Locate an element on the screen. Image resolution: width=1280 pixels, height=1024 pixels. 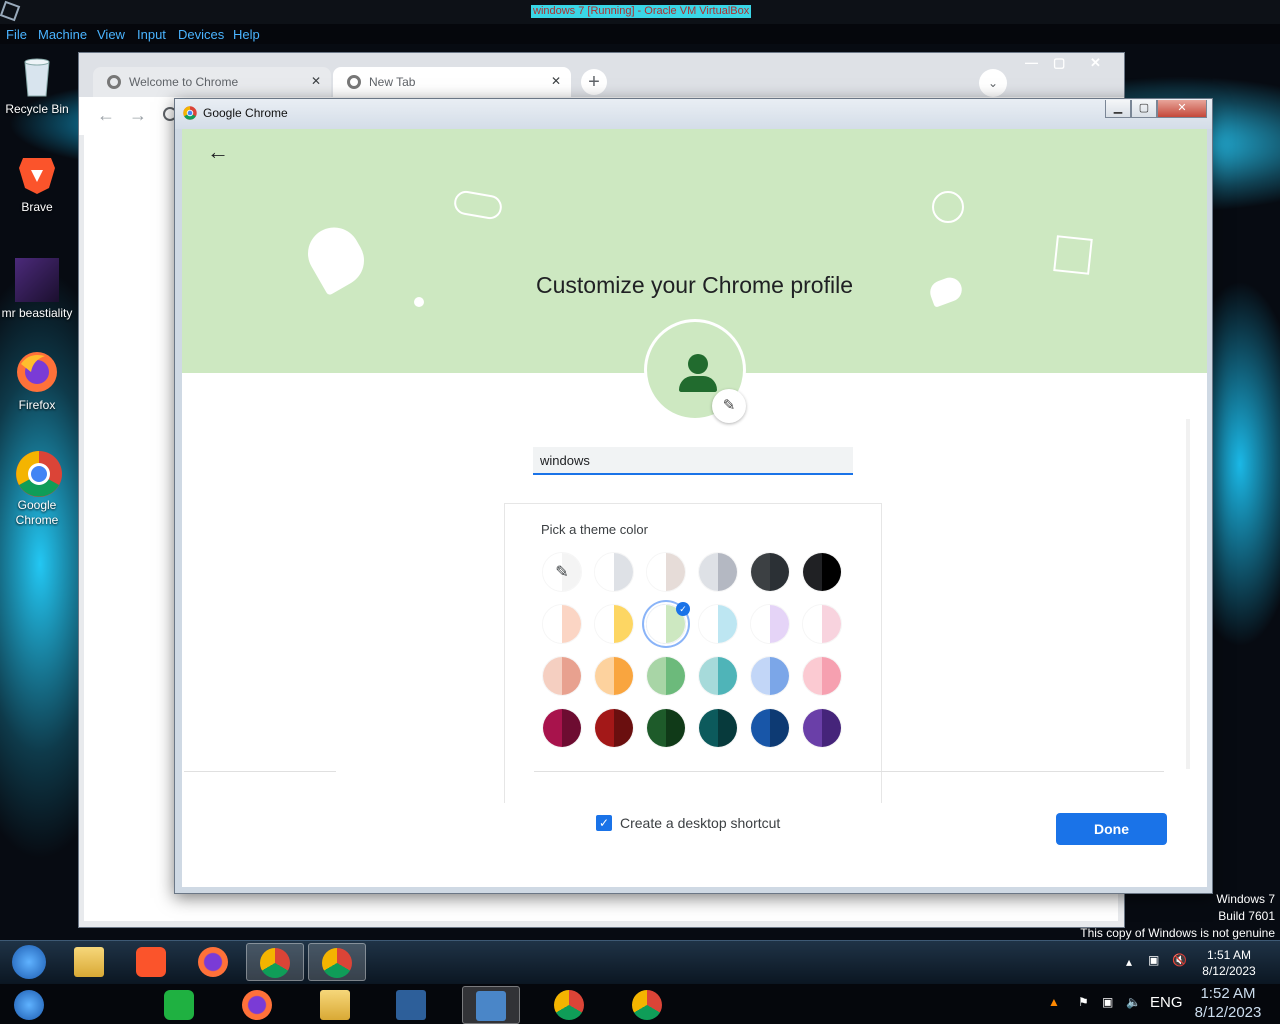
menu-help: Help is located at coordinates (246, 34).